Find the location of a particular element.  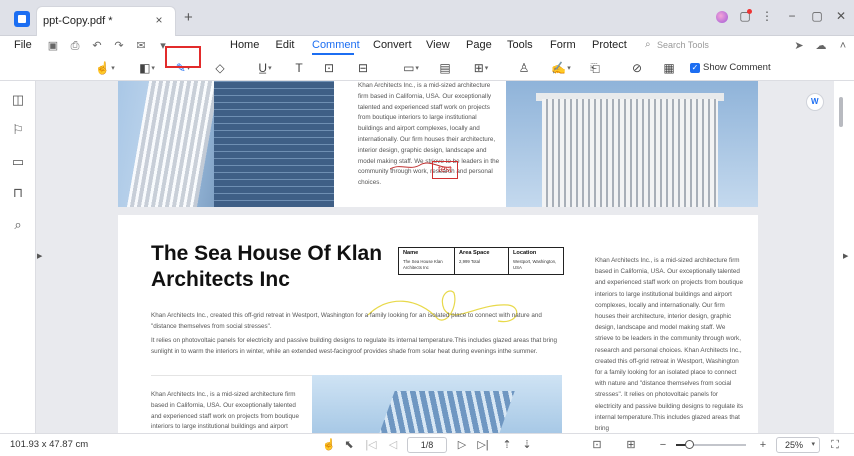

select-cursor-icon: ⬉ is located at coordinates (349, 445).